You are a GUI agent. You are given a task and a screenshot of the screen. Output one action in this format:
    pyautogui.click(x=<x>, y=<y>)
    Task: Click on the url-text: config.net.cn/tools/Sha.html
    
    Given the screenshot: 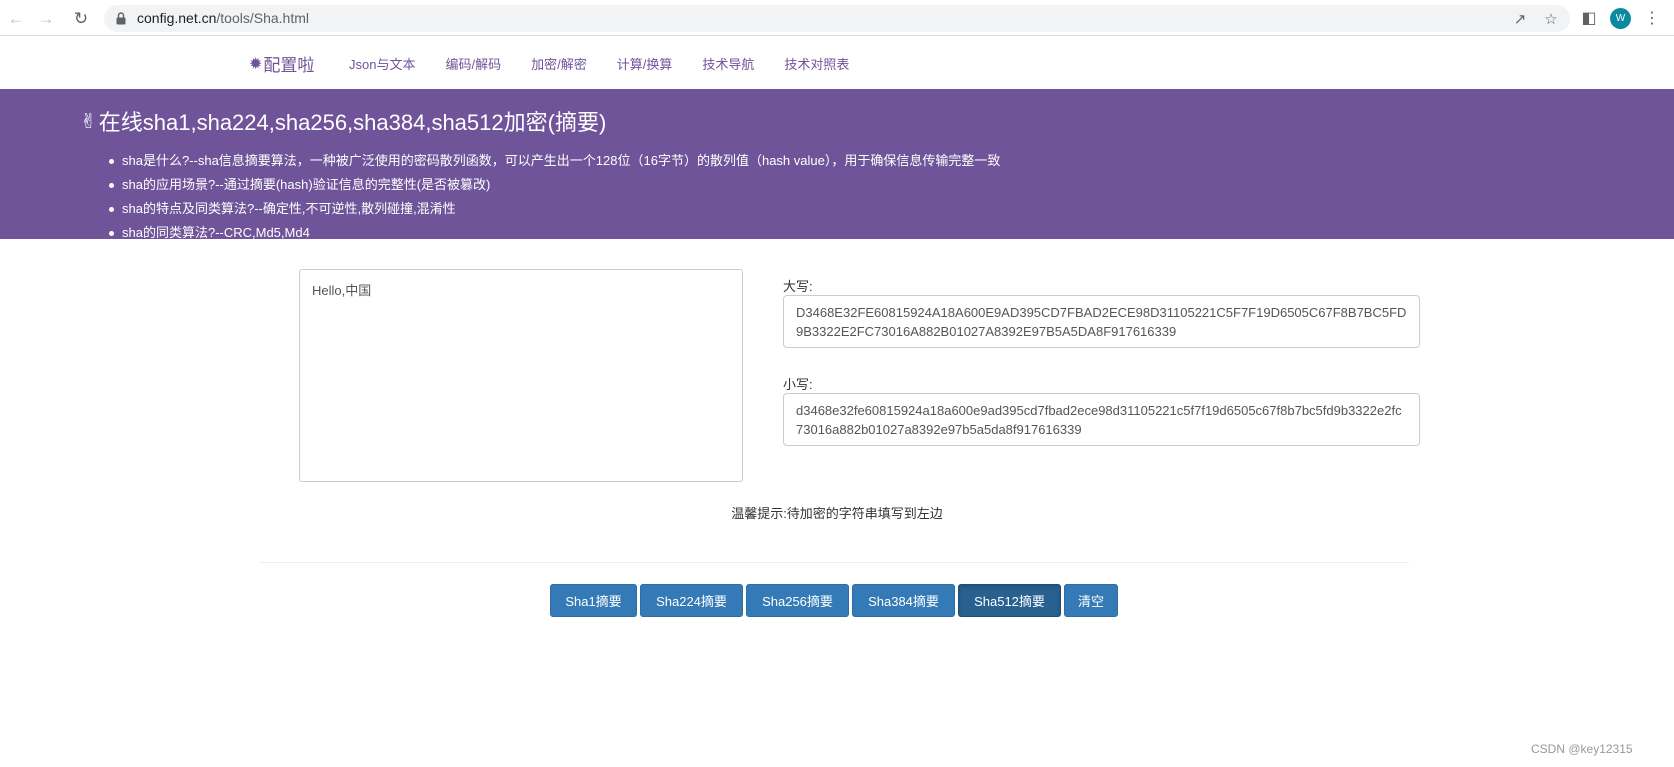 What is the action you would take?
    pyautogui.click(x=223, y=18)
    